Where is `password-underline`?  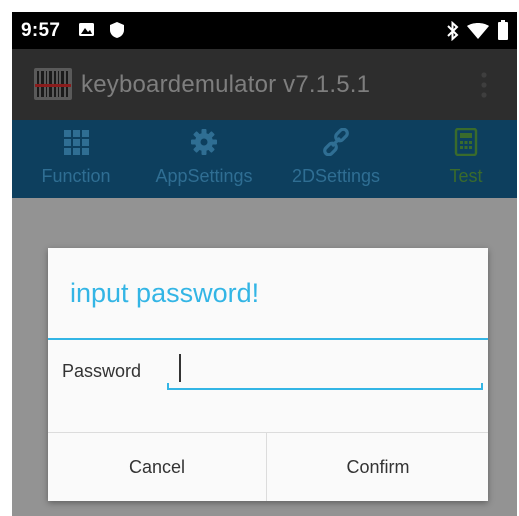
password-underline is located at coordinates (325, 389).